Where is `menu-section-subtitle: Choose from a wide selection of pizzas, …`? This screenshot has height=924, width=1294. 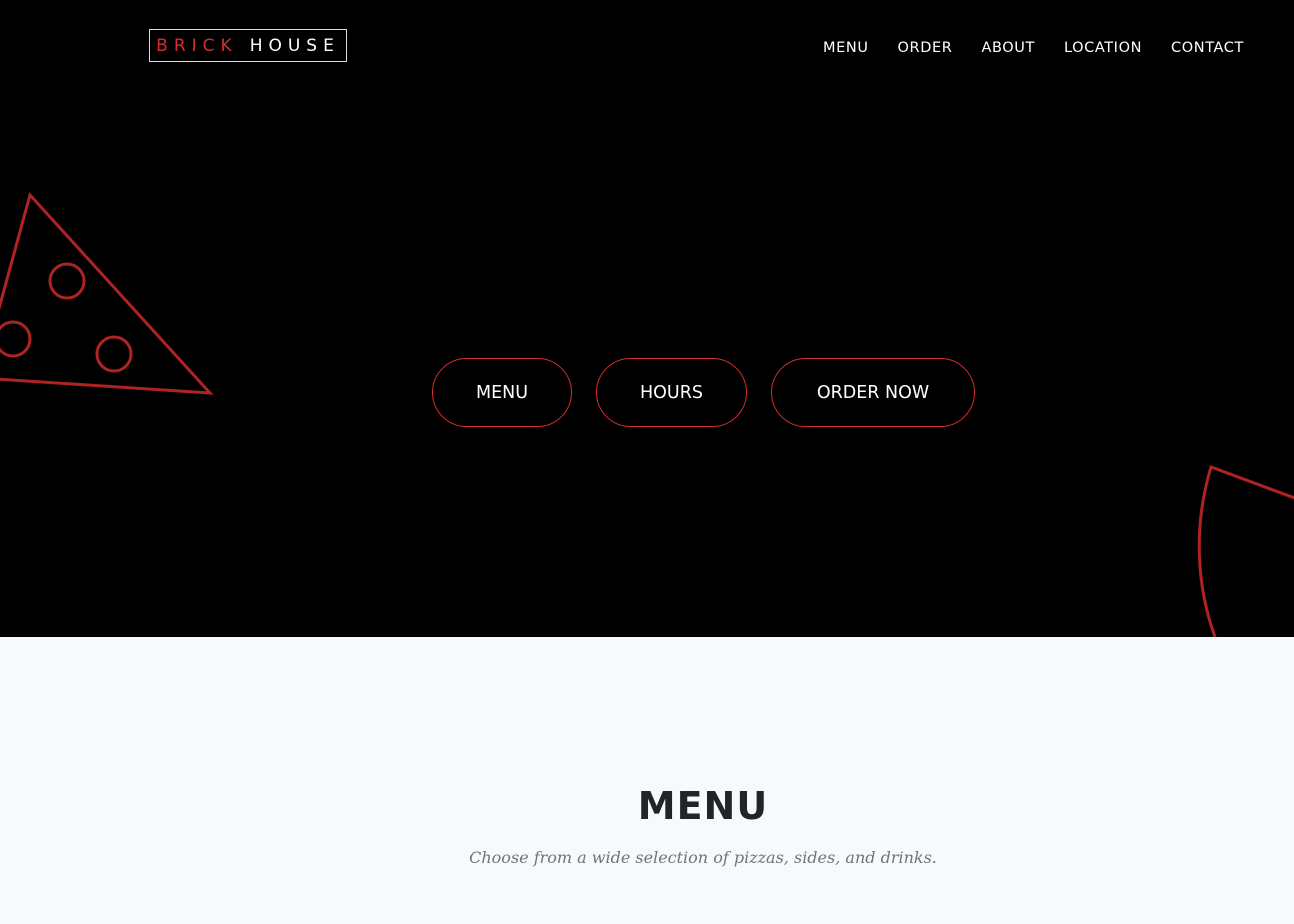 menu-section-subtitle: Choose from a wide selection of pizzas, … is located at coordinates (703, 857).